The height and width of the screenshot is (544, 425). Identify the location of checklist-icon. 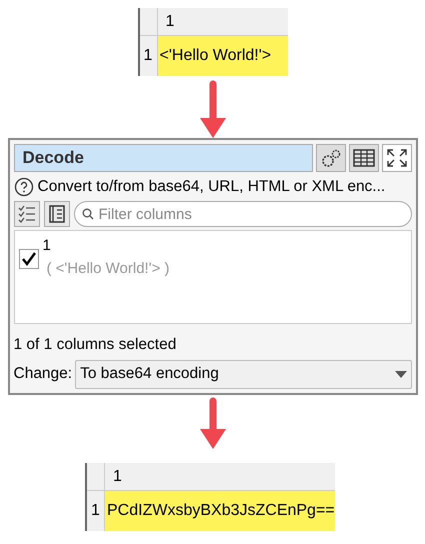
(27, 214).